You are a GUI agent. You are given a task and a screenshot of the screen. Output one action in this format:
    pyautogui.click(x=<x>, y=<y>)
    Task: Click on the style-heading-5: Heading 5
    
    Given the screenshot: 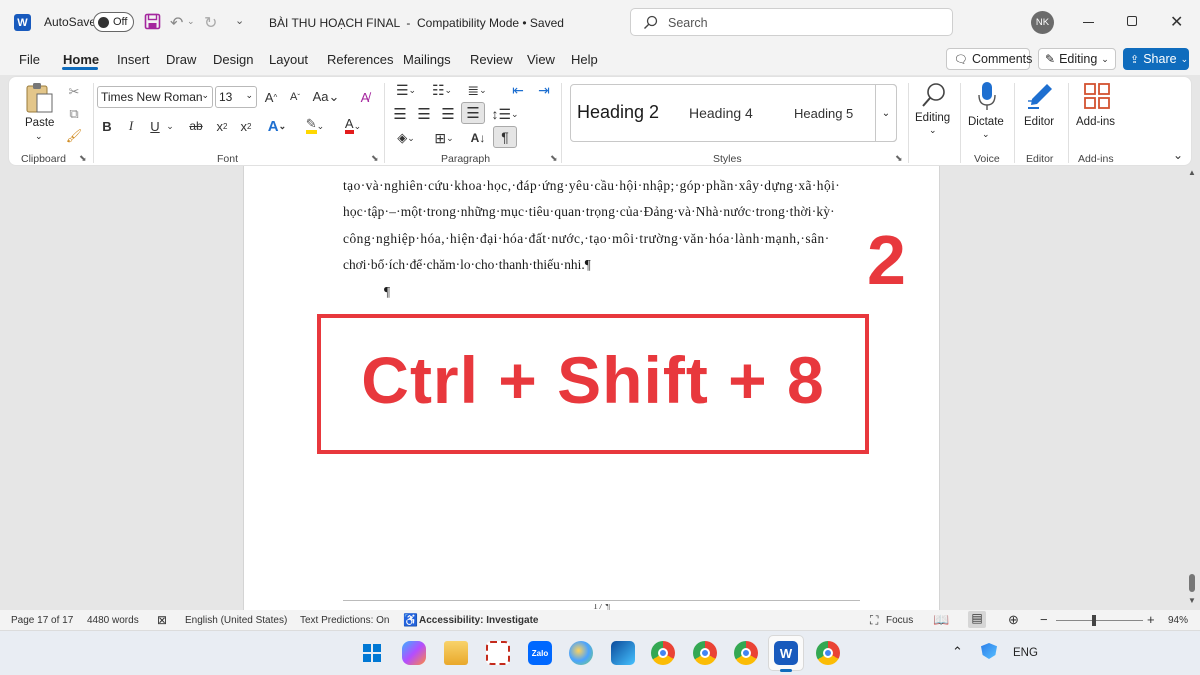 What is the action you would take?
    pyautogui.click(x=823, y=113)
    